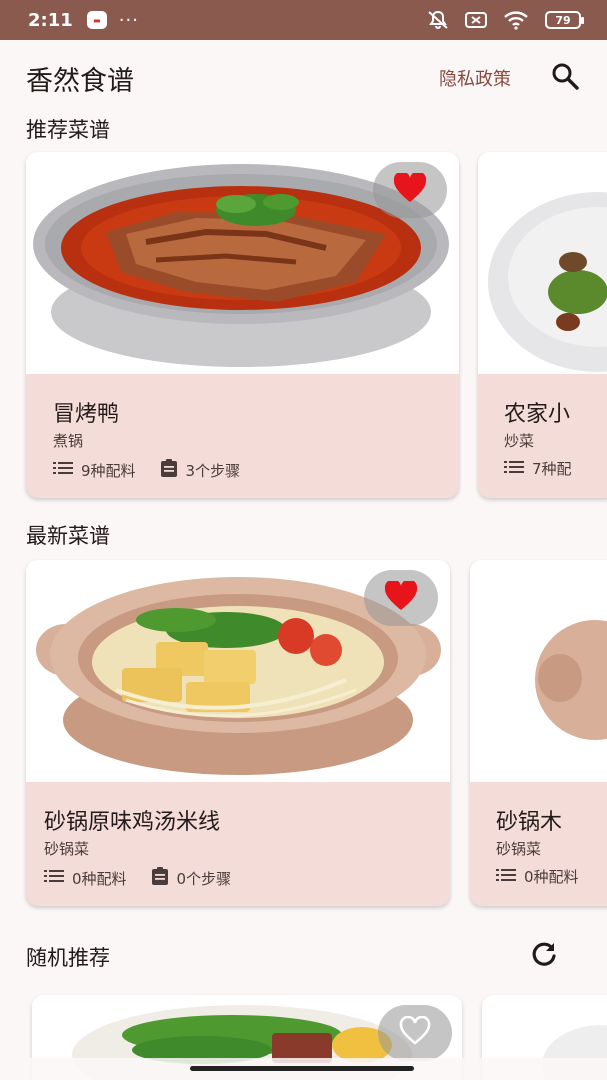 Image resolution: width=607 pixels, height=1080 pixels. I want to click on section-title-latest: 最新菜谱, so click(68, 536).